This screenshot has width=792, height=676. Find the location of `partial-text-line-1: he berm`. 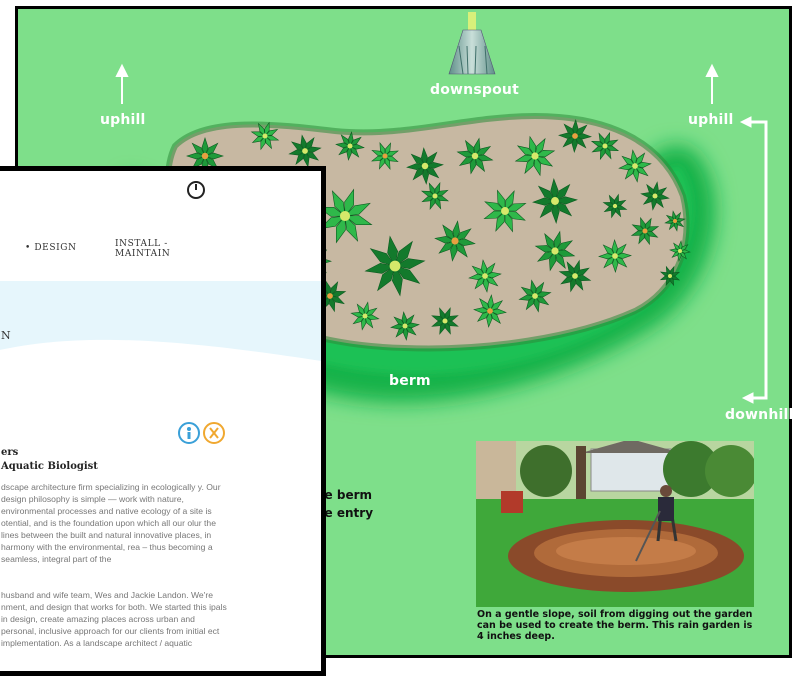

partial-text-line-1: he berm is located at coordinates (344, 495).